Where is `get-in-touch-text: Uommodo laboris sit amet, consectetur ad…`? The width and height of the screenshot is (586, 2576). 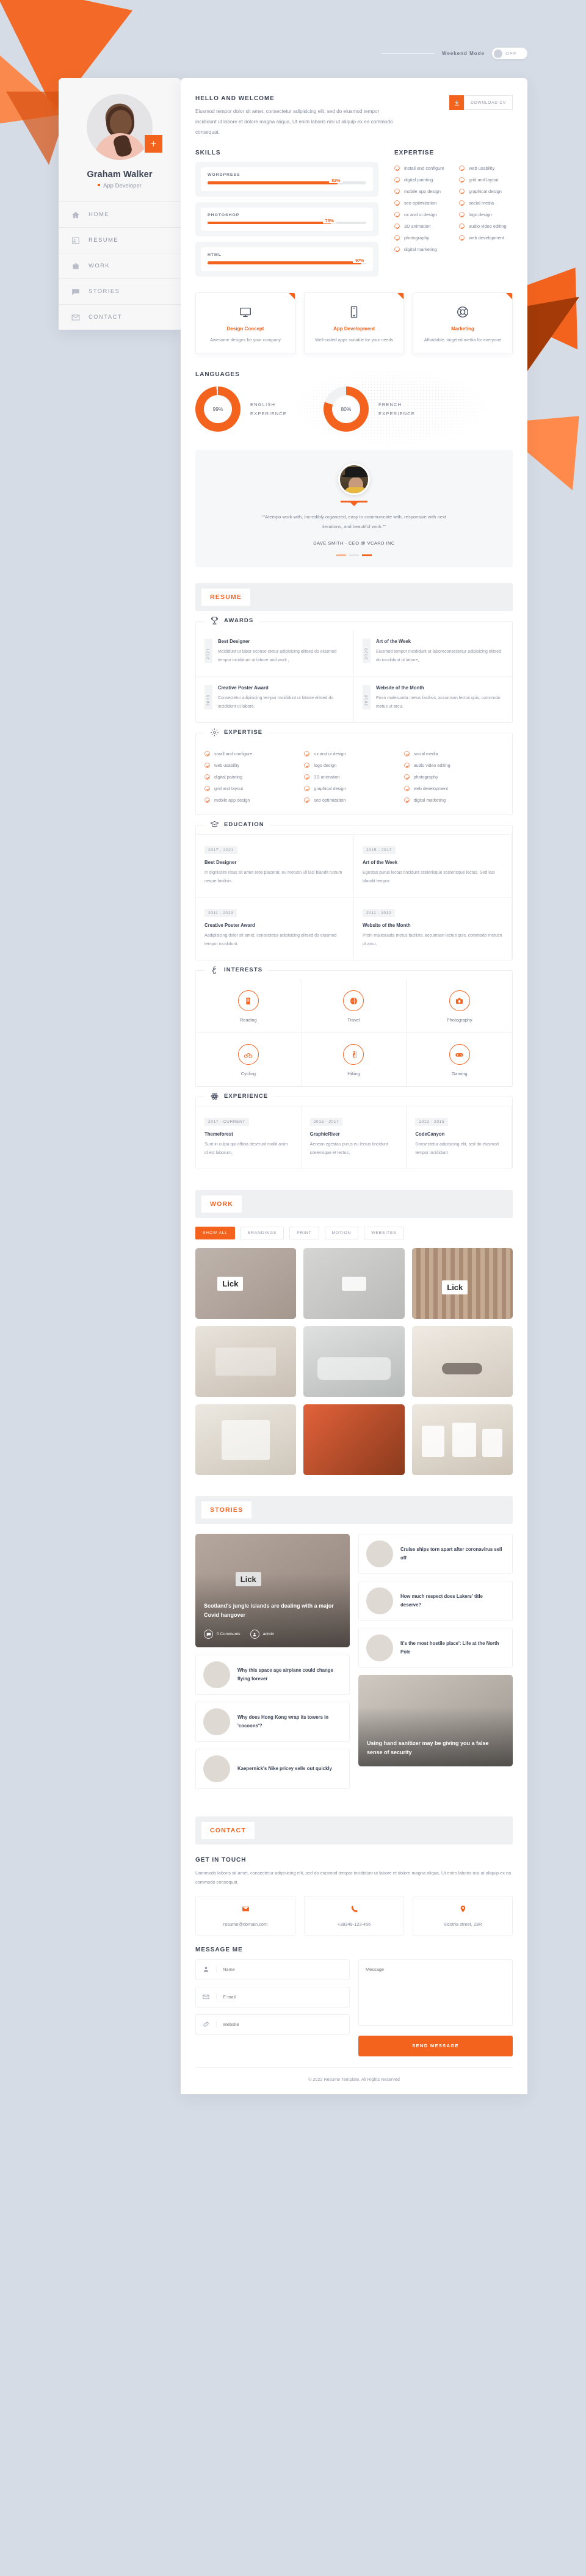
get-in-touch-text: Uommodo laboris sit amet, consectetur ad… is located at coordinates (353, 1877).